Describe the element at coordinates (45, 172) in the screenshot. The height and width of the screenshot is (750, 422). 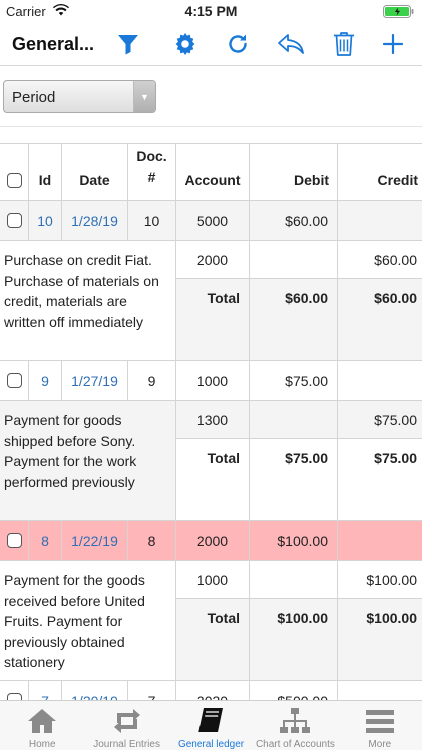
I see `column-header-id: Id` at that location.